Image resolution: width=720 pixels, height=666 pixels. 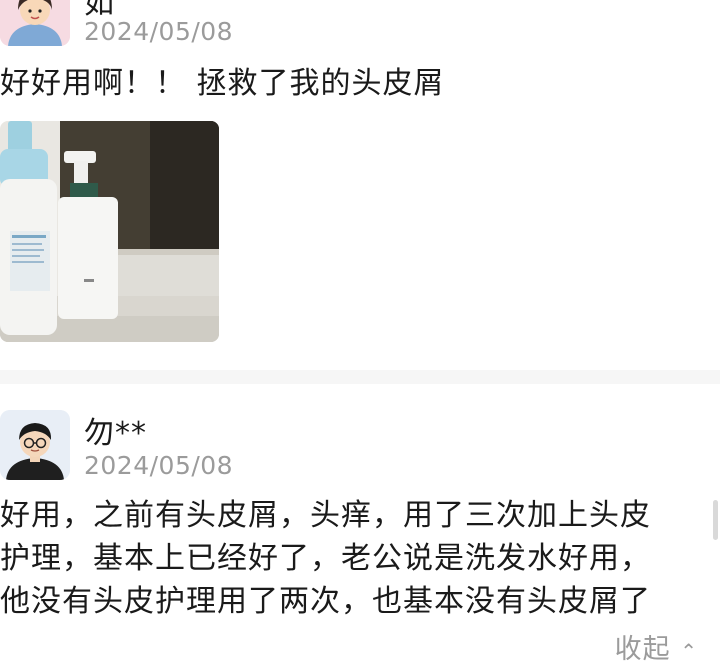 I want to click on review-text-line: 好用，之前有头皮屑，头痒，用了三次加上头皮, so click(x=325, y=515).